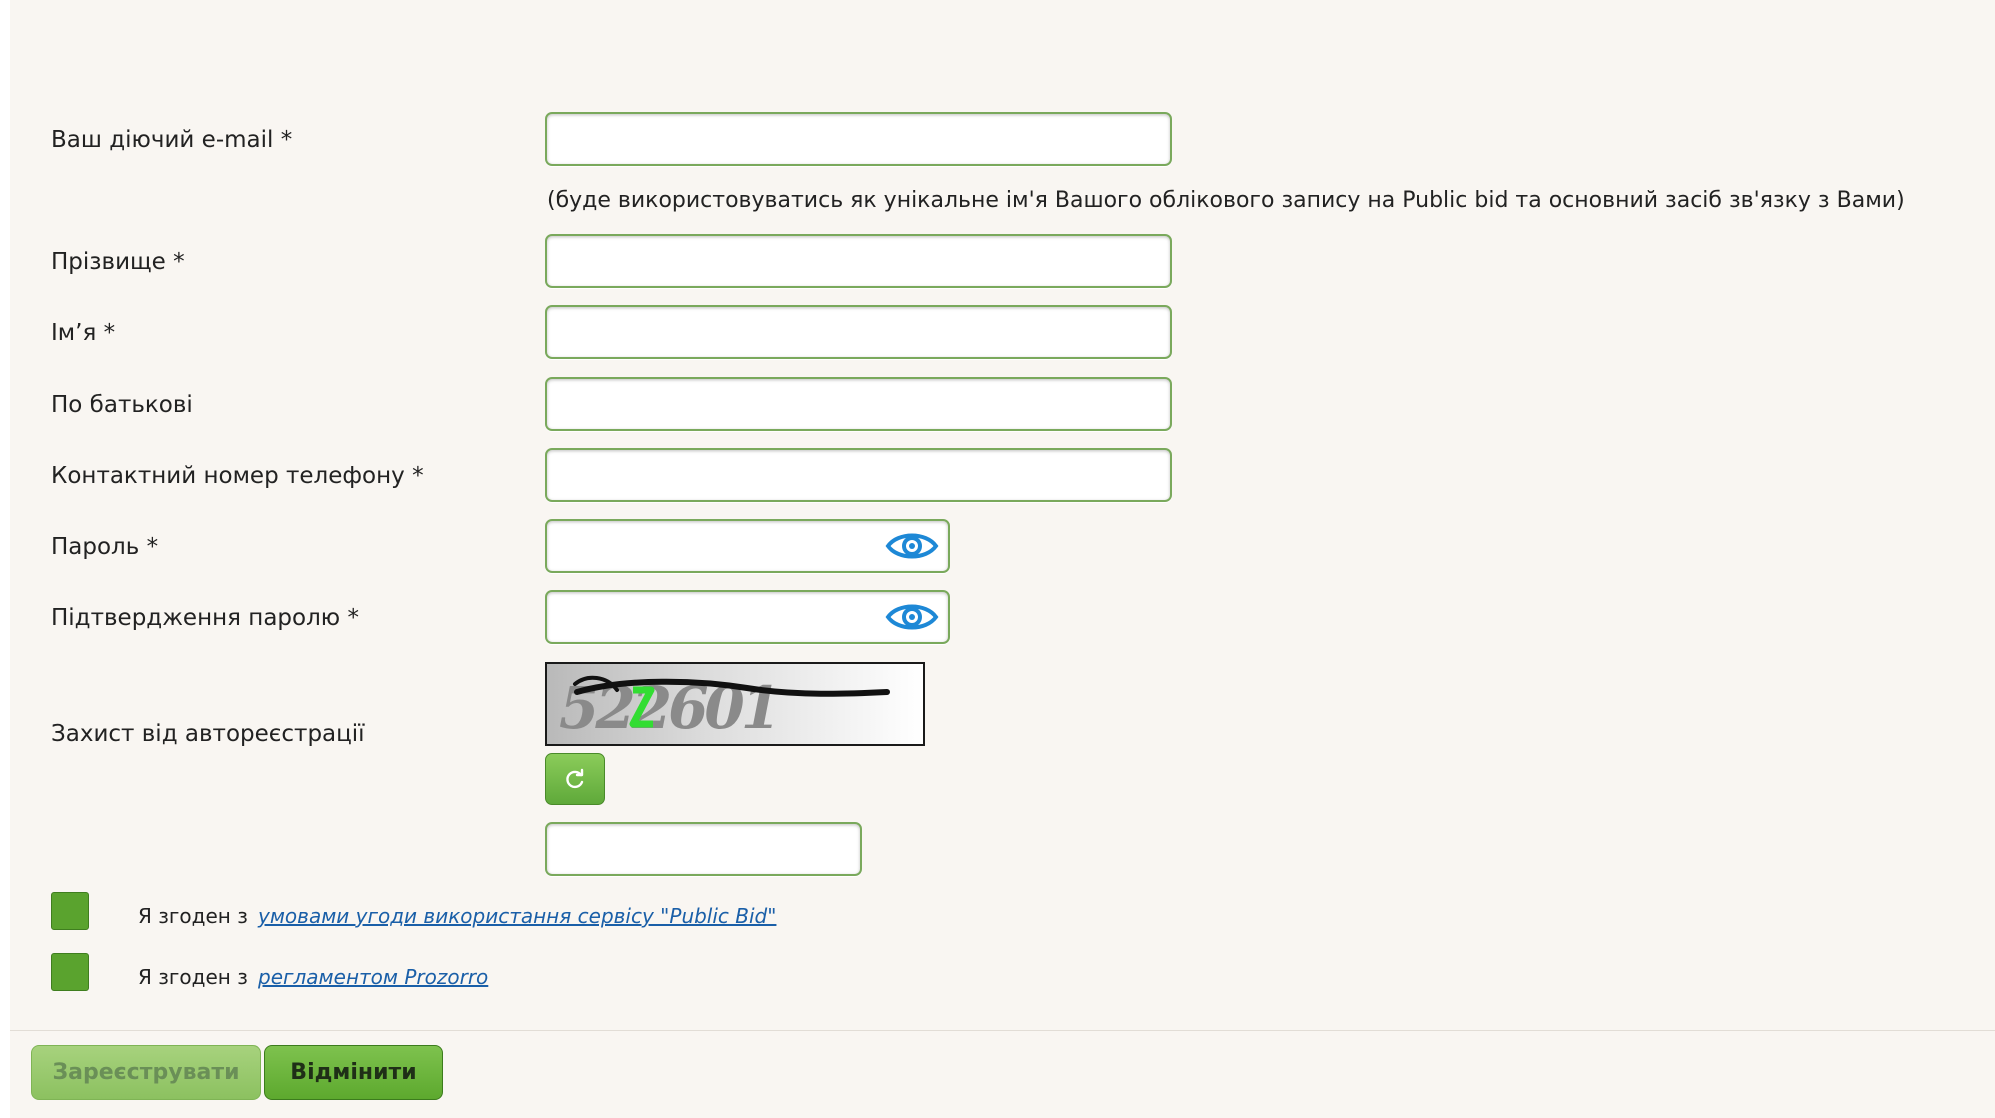  What do you see at coordinates (70, 972) in the screenshot?
I see `agree-regulation-checkbox` at bounding box center [70, 972].